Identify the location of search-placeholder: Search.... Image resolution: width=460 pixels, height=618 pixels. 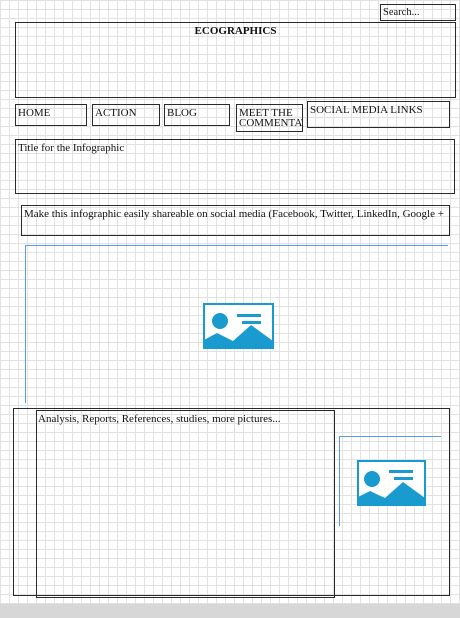
(401, 12).